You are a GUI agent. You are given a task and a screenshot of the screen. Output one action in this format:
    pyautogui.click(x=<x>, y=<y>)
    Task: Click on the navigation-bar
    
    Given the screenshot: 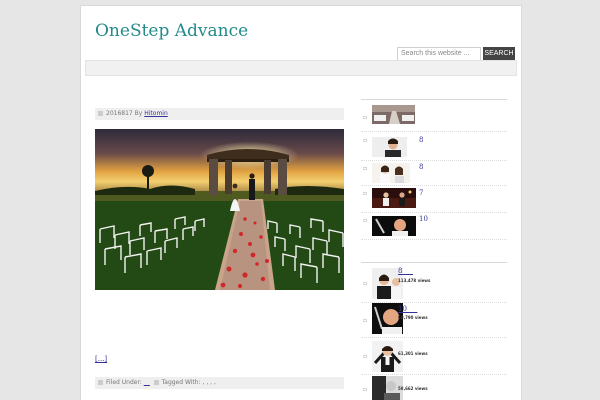 What is the action you would take?
    pyautogui.click(x=301, y=68)
    